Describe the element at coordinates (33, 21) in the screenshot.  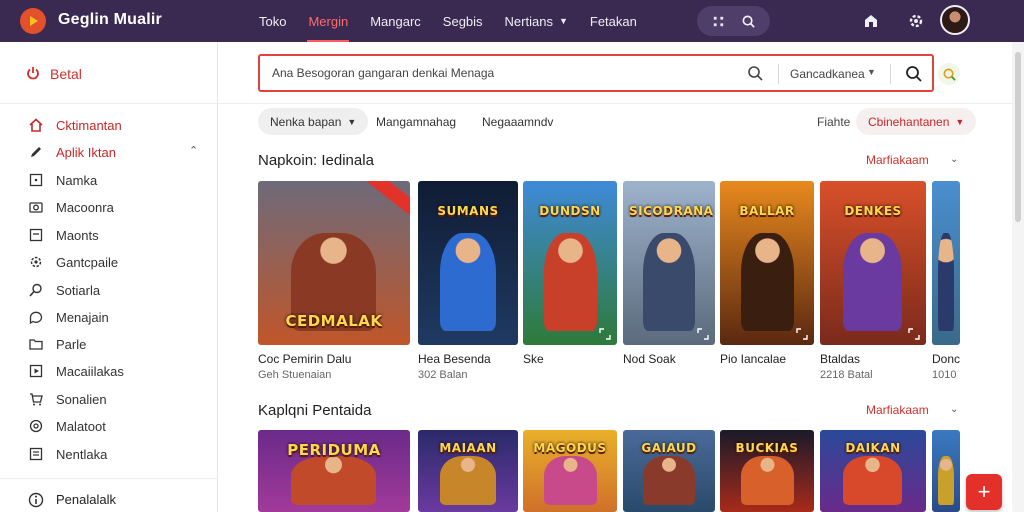
I see `app-logo-icon` at that location.